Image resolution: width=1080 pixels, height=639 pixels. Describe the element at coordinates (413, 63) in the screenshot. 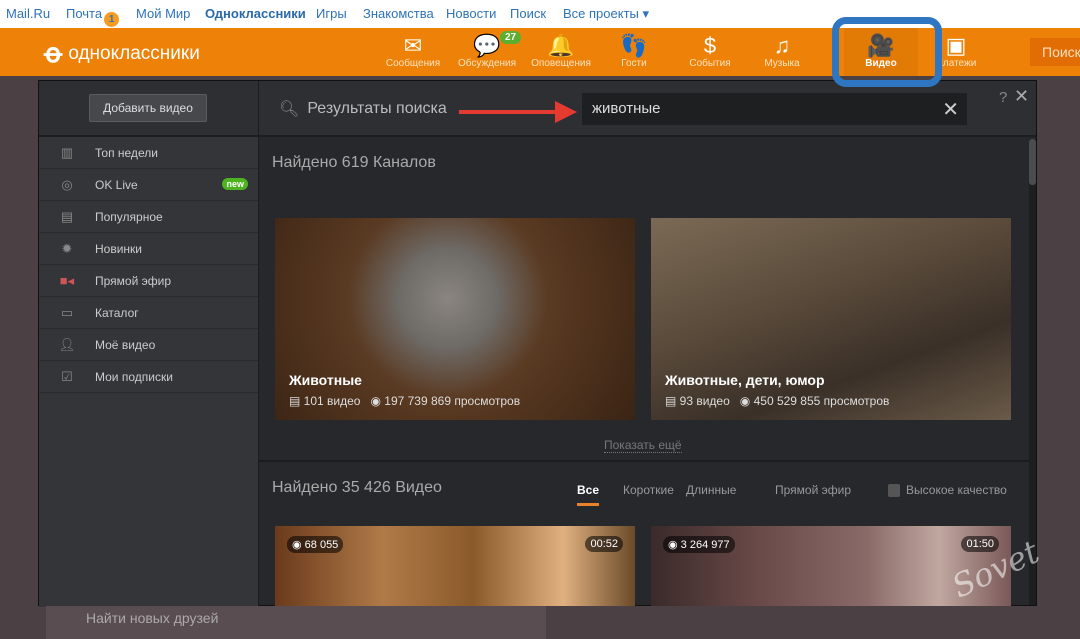

I see `nav-label: Сообщения` at that location.